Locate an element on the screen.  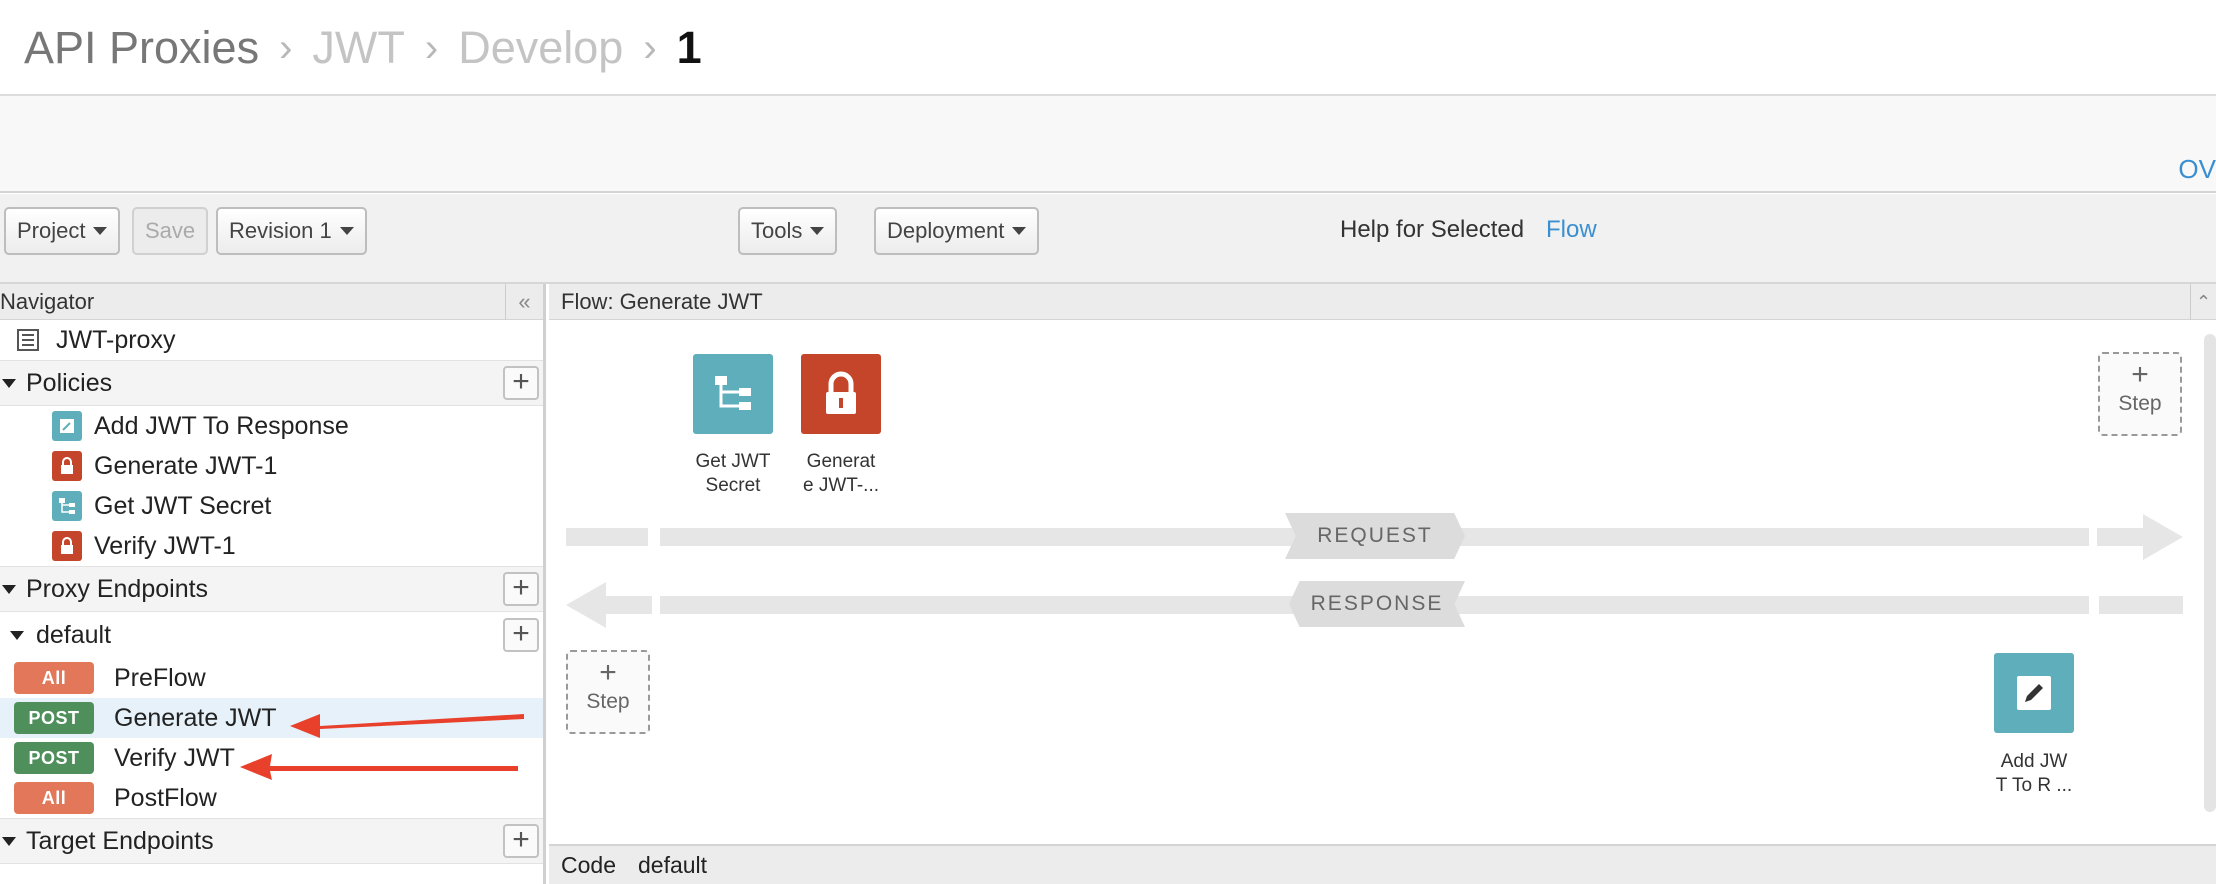
request-lane-segment is located at coordinates (607, 537).